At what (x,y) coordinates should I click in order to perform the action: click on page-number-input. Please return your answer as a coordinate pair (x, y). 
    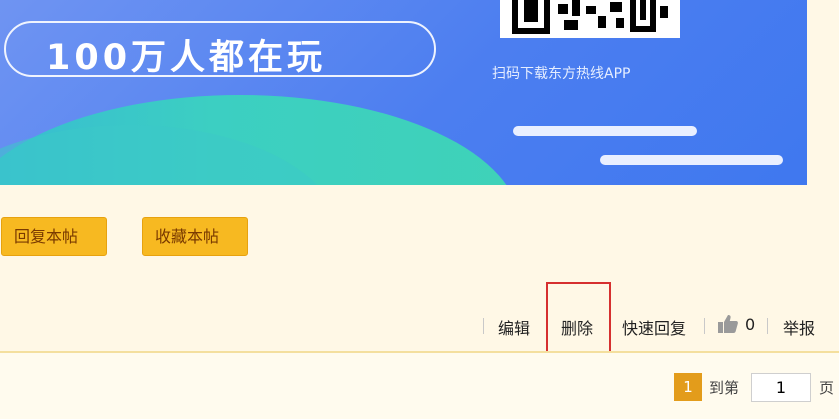
    Looking at the image, I should click on (781, 387).